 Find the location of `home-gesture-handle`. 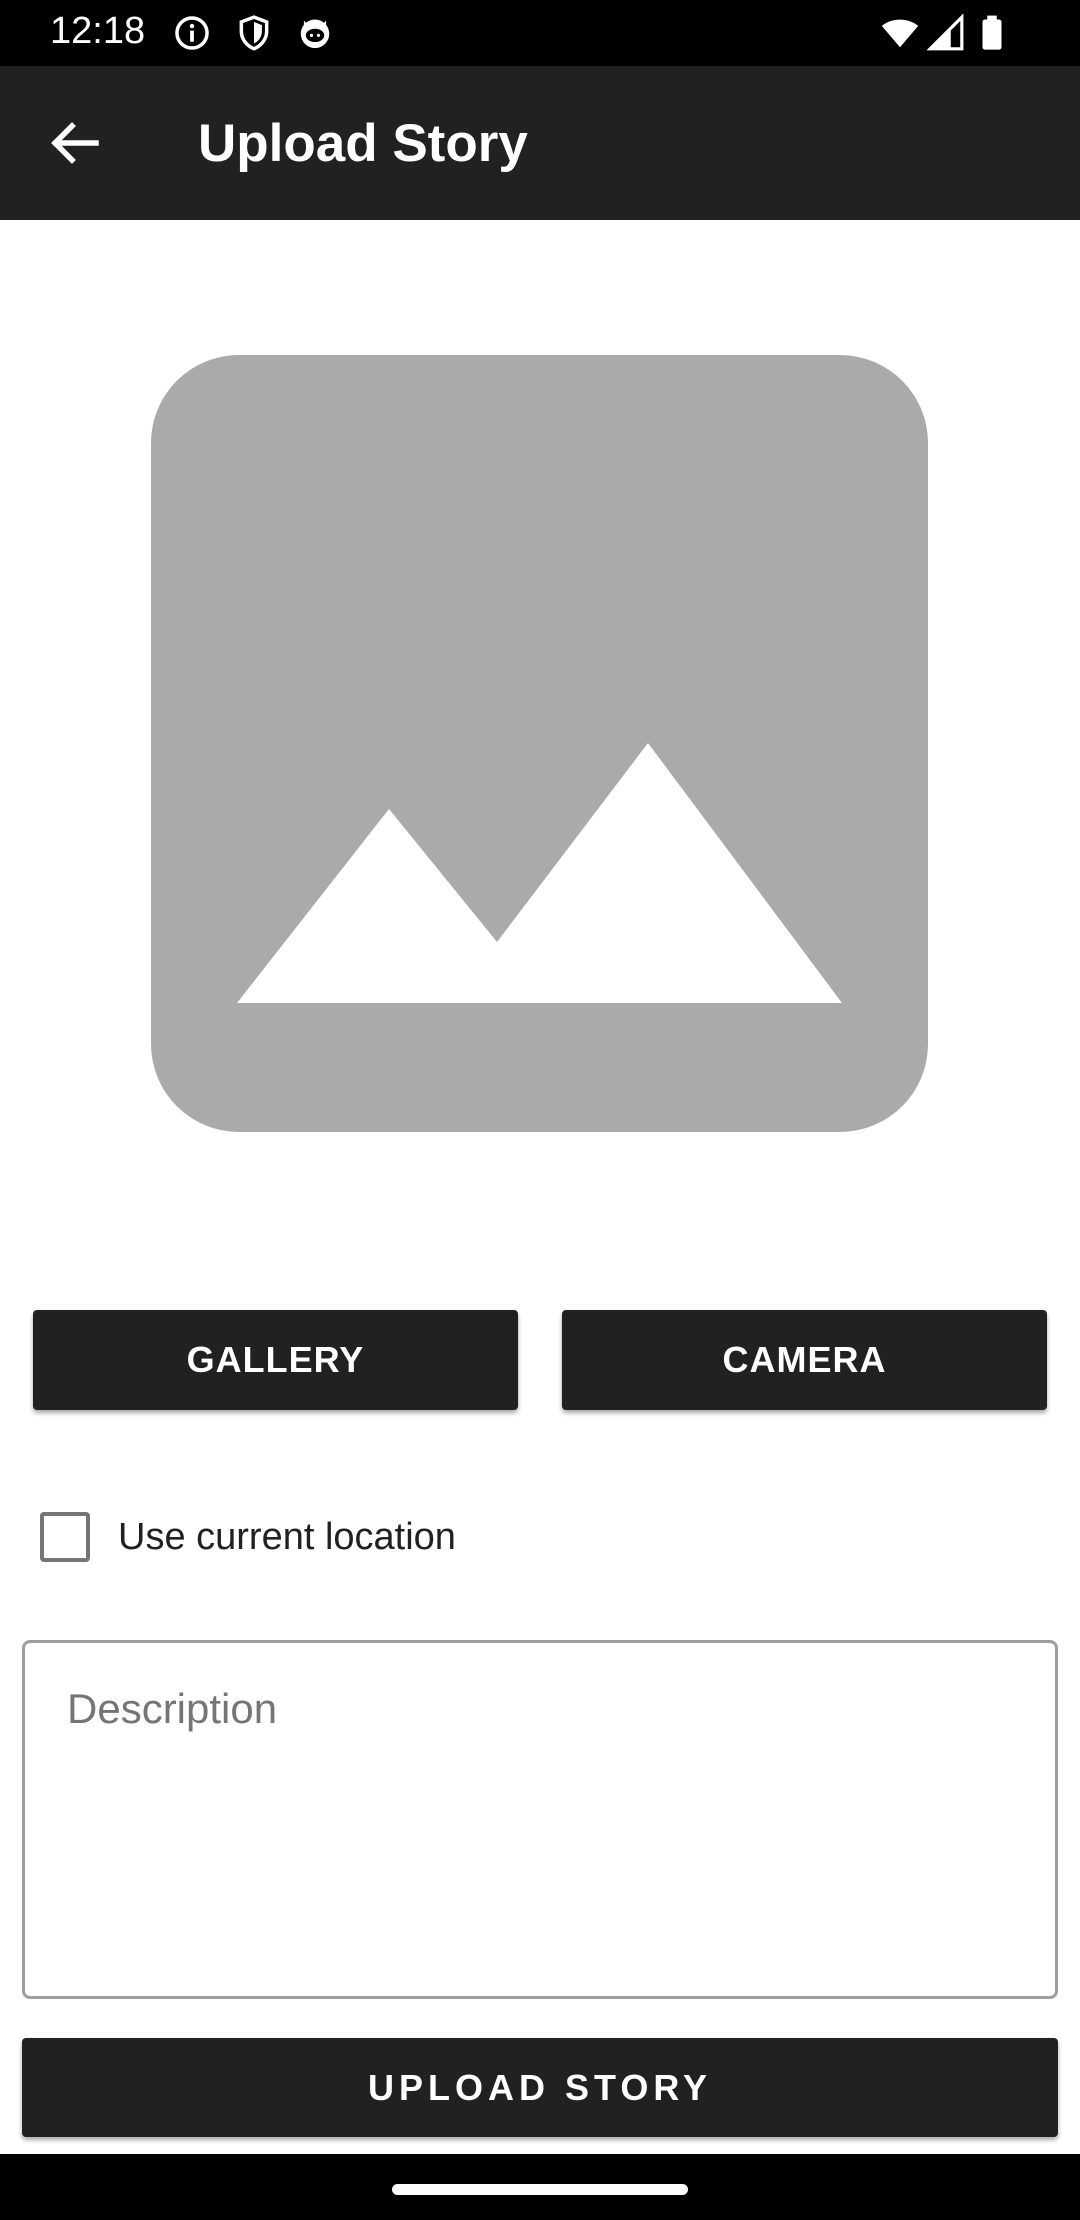

home-gesture-handle is located at coordinates (540, 2189).